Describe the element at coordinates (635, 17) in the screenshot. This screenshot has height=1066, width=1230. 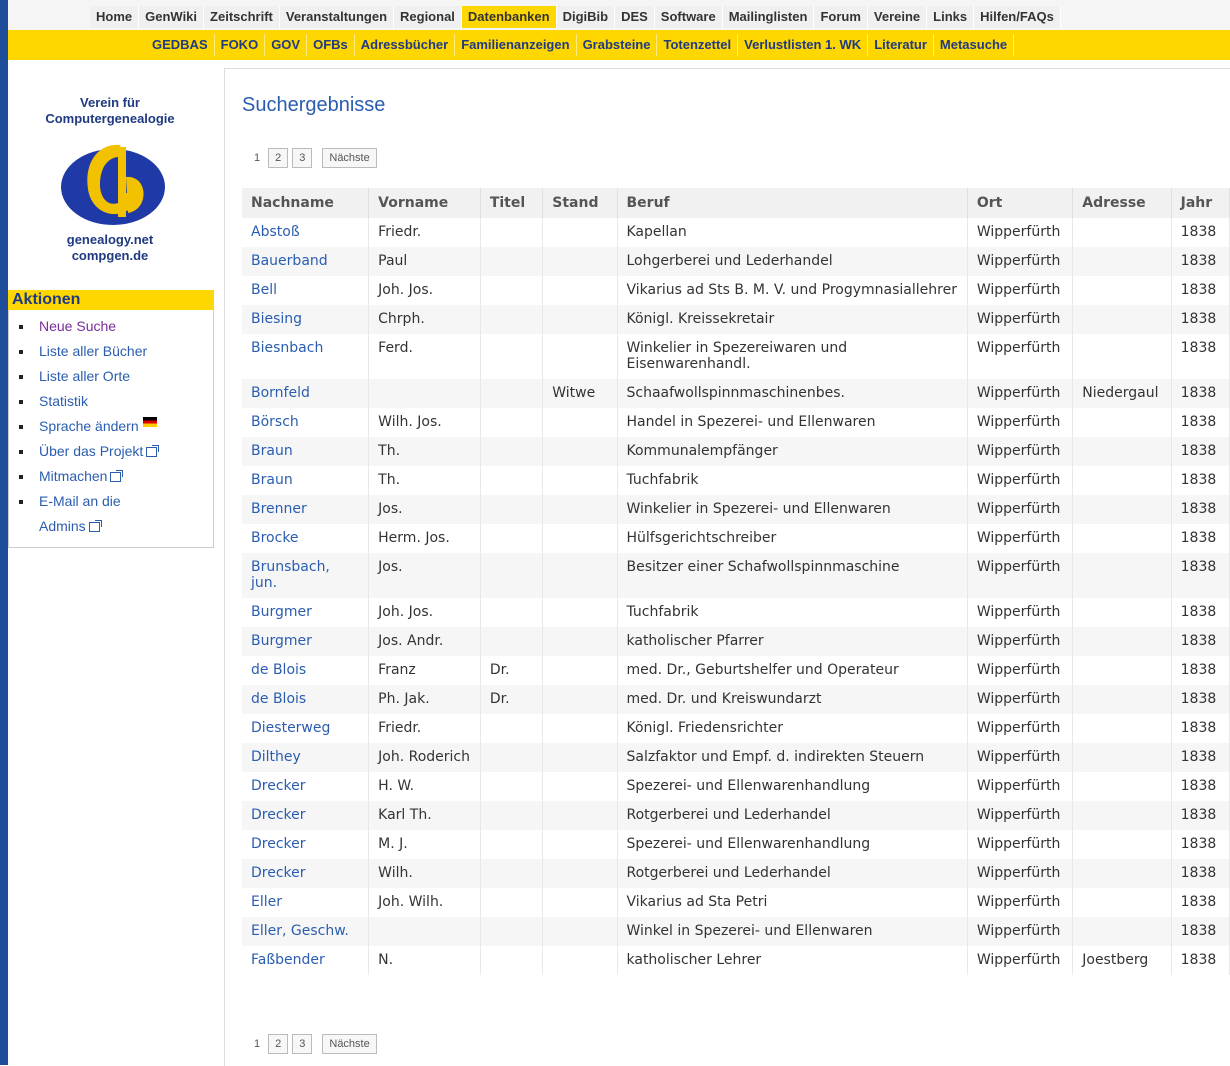
I see `nav-item-des: DES` at that location.